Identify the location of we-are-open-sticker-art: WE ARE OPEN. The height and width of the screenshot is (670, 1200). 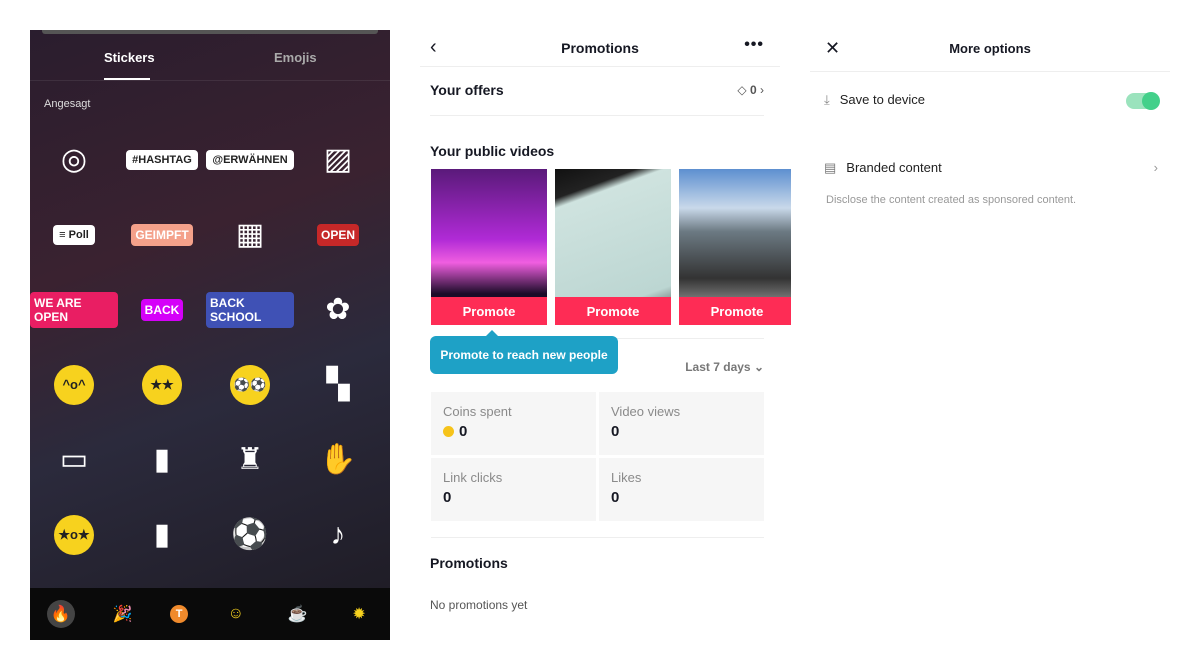
(74, 309).